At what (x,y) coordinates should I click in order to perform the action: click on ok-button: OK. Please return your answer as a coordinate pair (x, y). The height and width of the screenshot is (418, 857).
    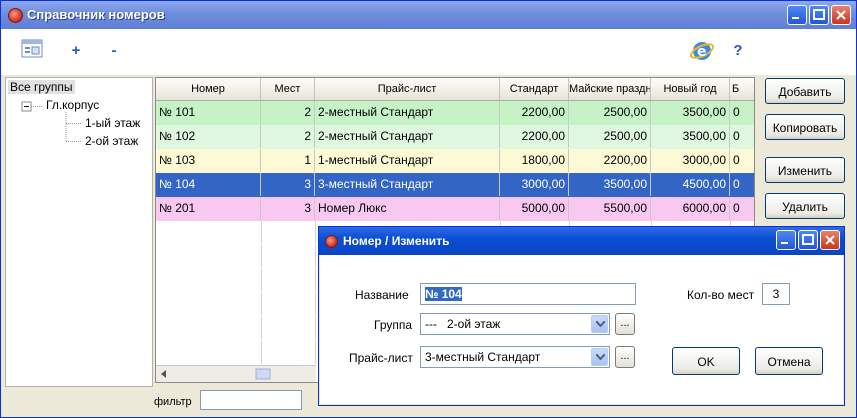
    Looking at the image, I should click on (706, 361).